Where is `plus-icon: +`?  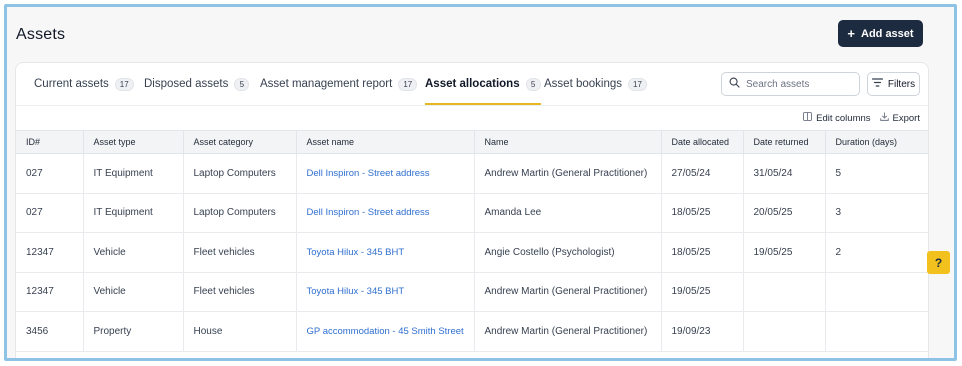
plus-icon: + is located at coordinates (851, 33).